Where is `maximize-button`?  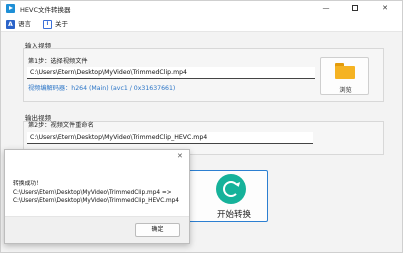 maximize-button is located at coordinates (355, 8).